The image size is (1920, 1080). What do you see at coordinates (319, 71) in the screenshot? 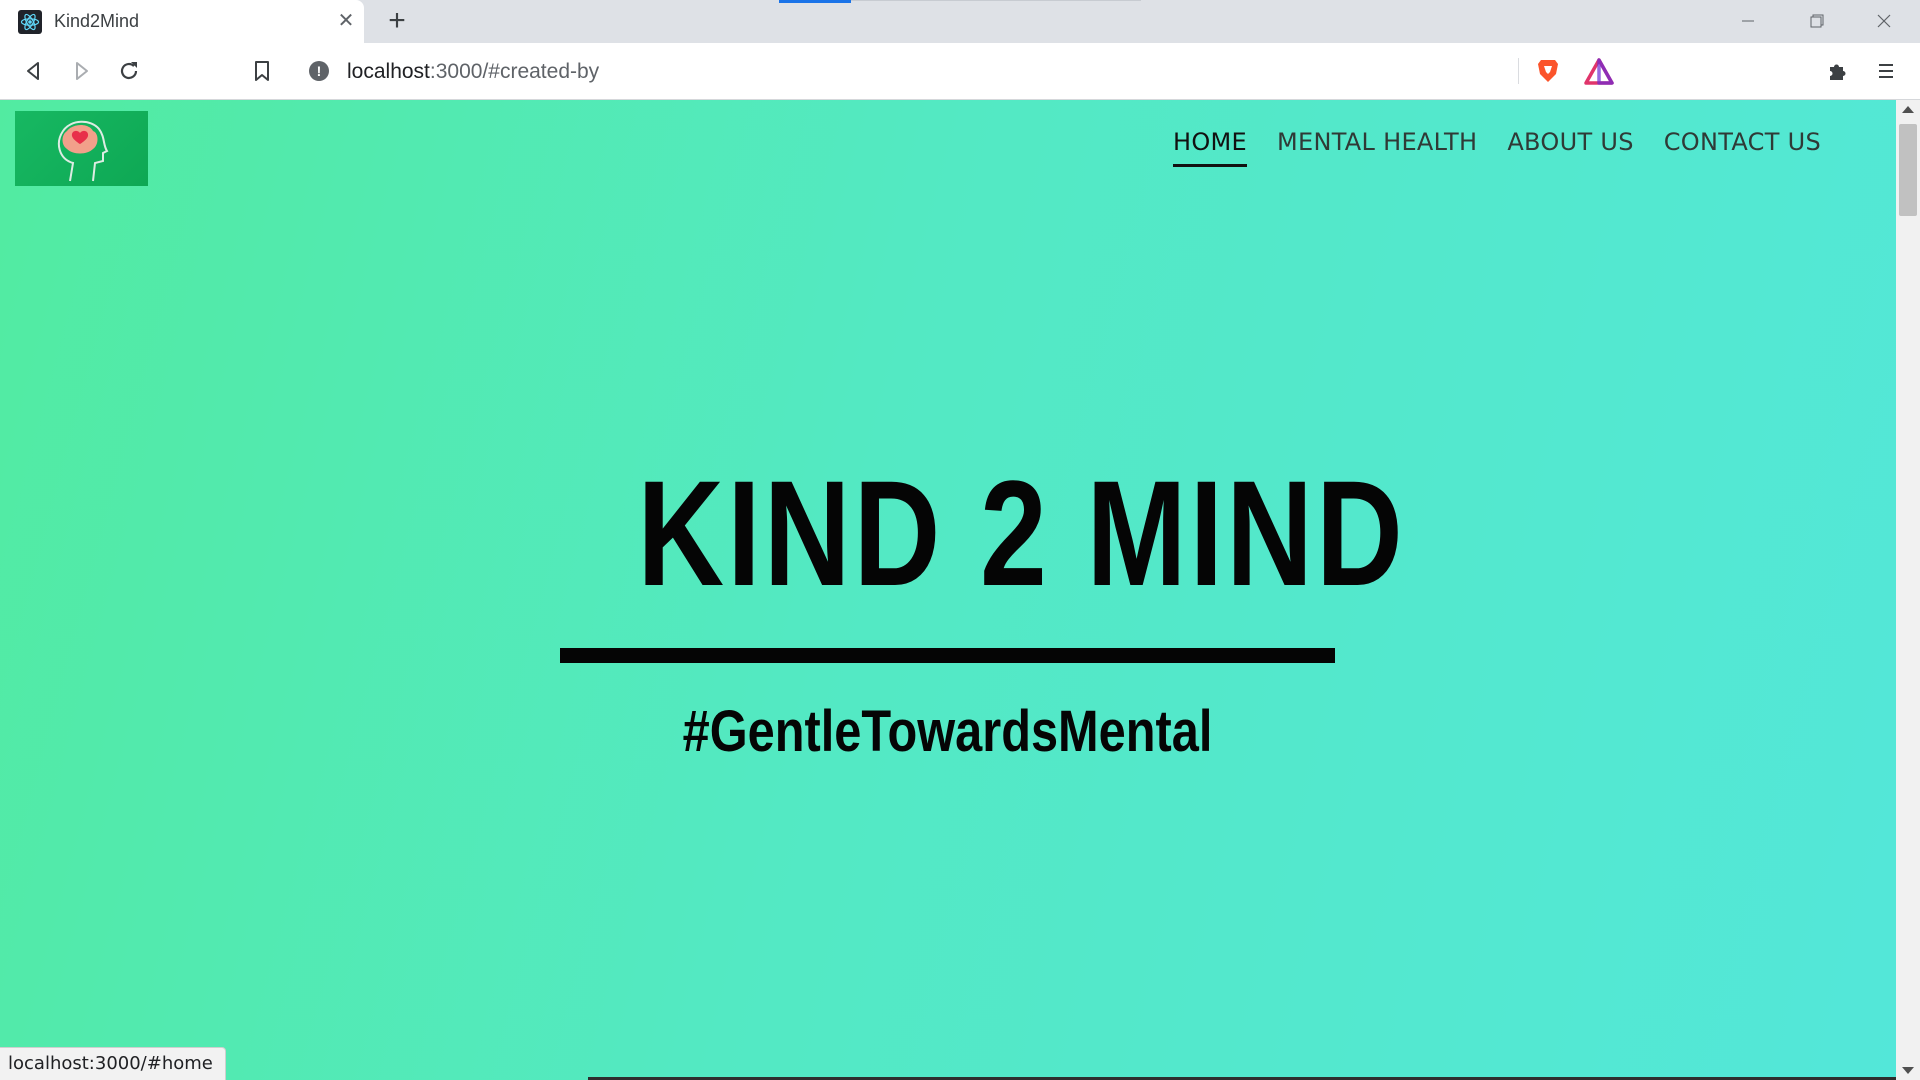
I see `site-info-icon: !` at bounding box center [319, 71].